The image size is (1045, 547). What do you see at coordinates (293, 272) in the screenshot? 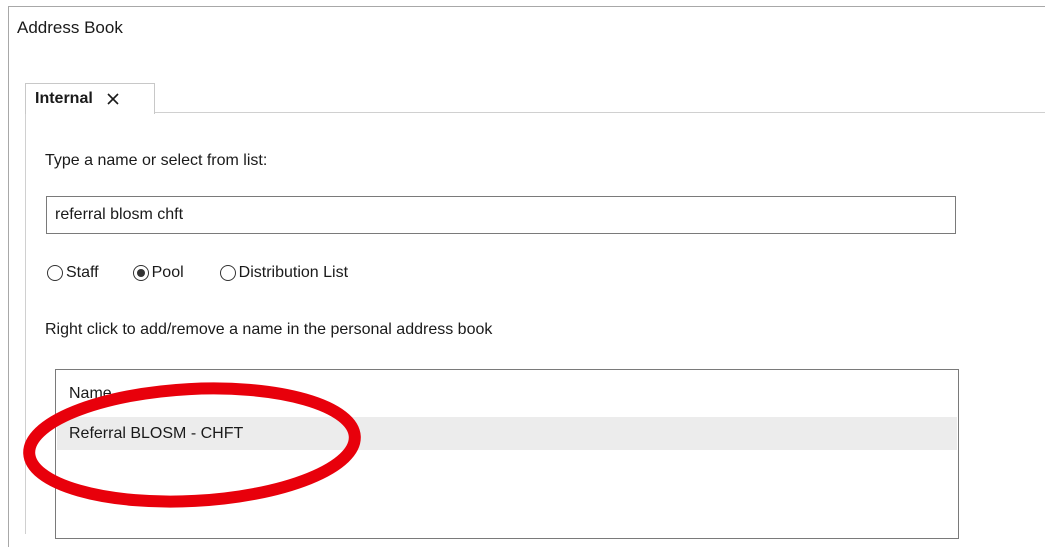
I see `radio-distribution-list-label: Distribution List` at bounding box center [293, 272].